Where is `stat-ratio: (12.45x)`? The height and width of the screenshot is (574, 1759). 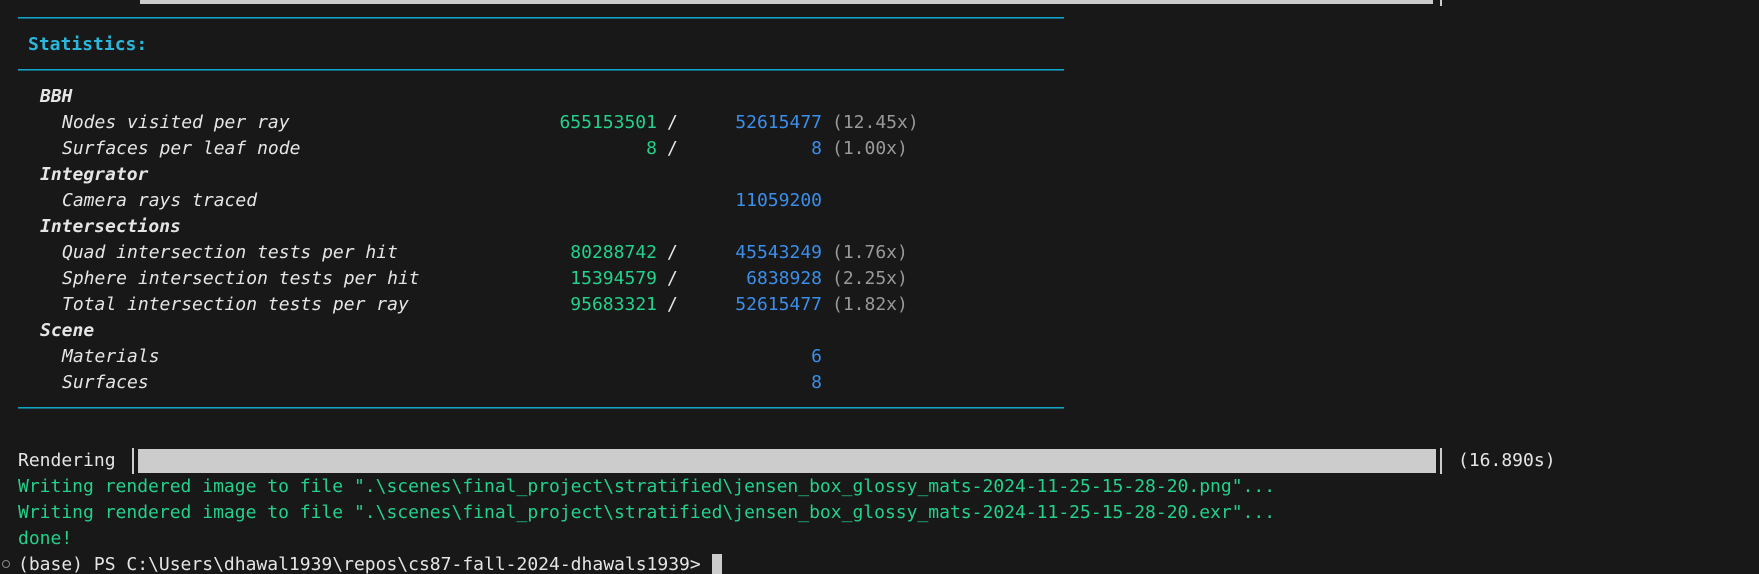 stat-ratio: (12.45x) is located at coordinates (875, 122).